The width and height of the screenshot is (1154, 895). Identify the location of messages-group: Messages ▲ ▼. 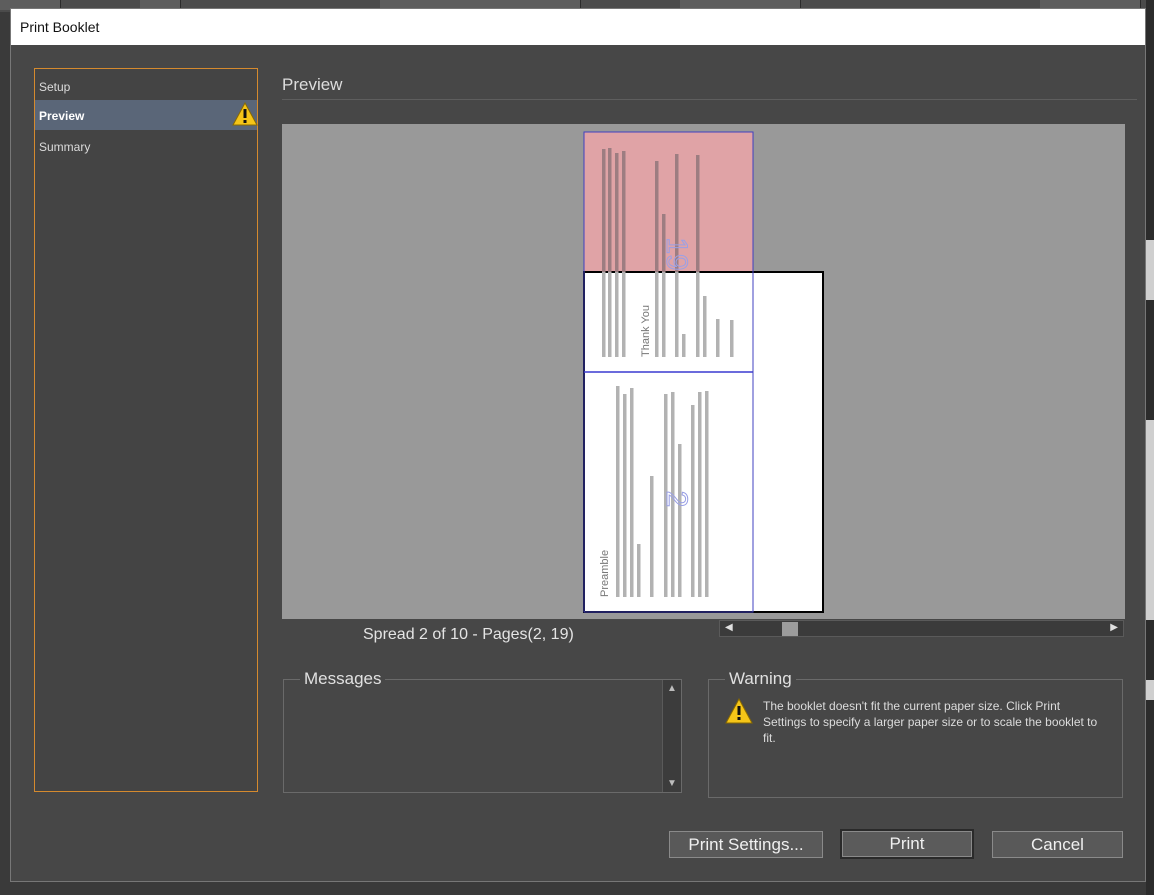
(482, 731).